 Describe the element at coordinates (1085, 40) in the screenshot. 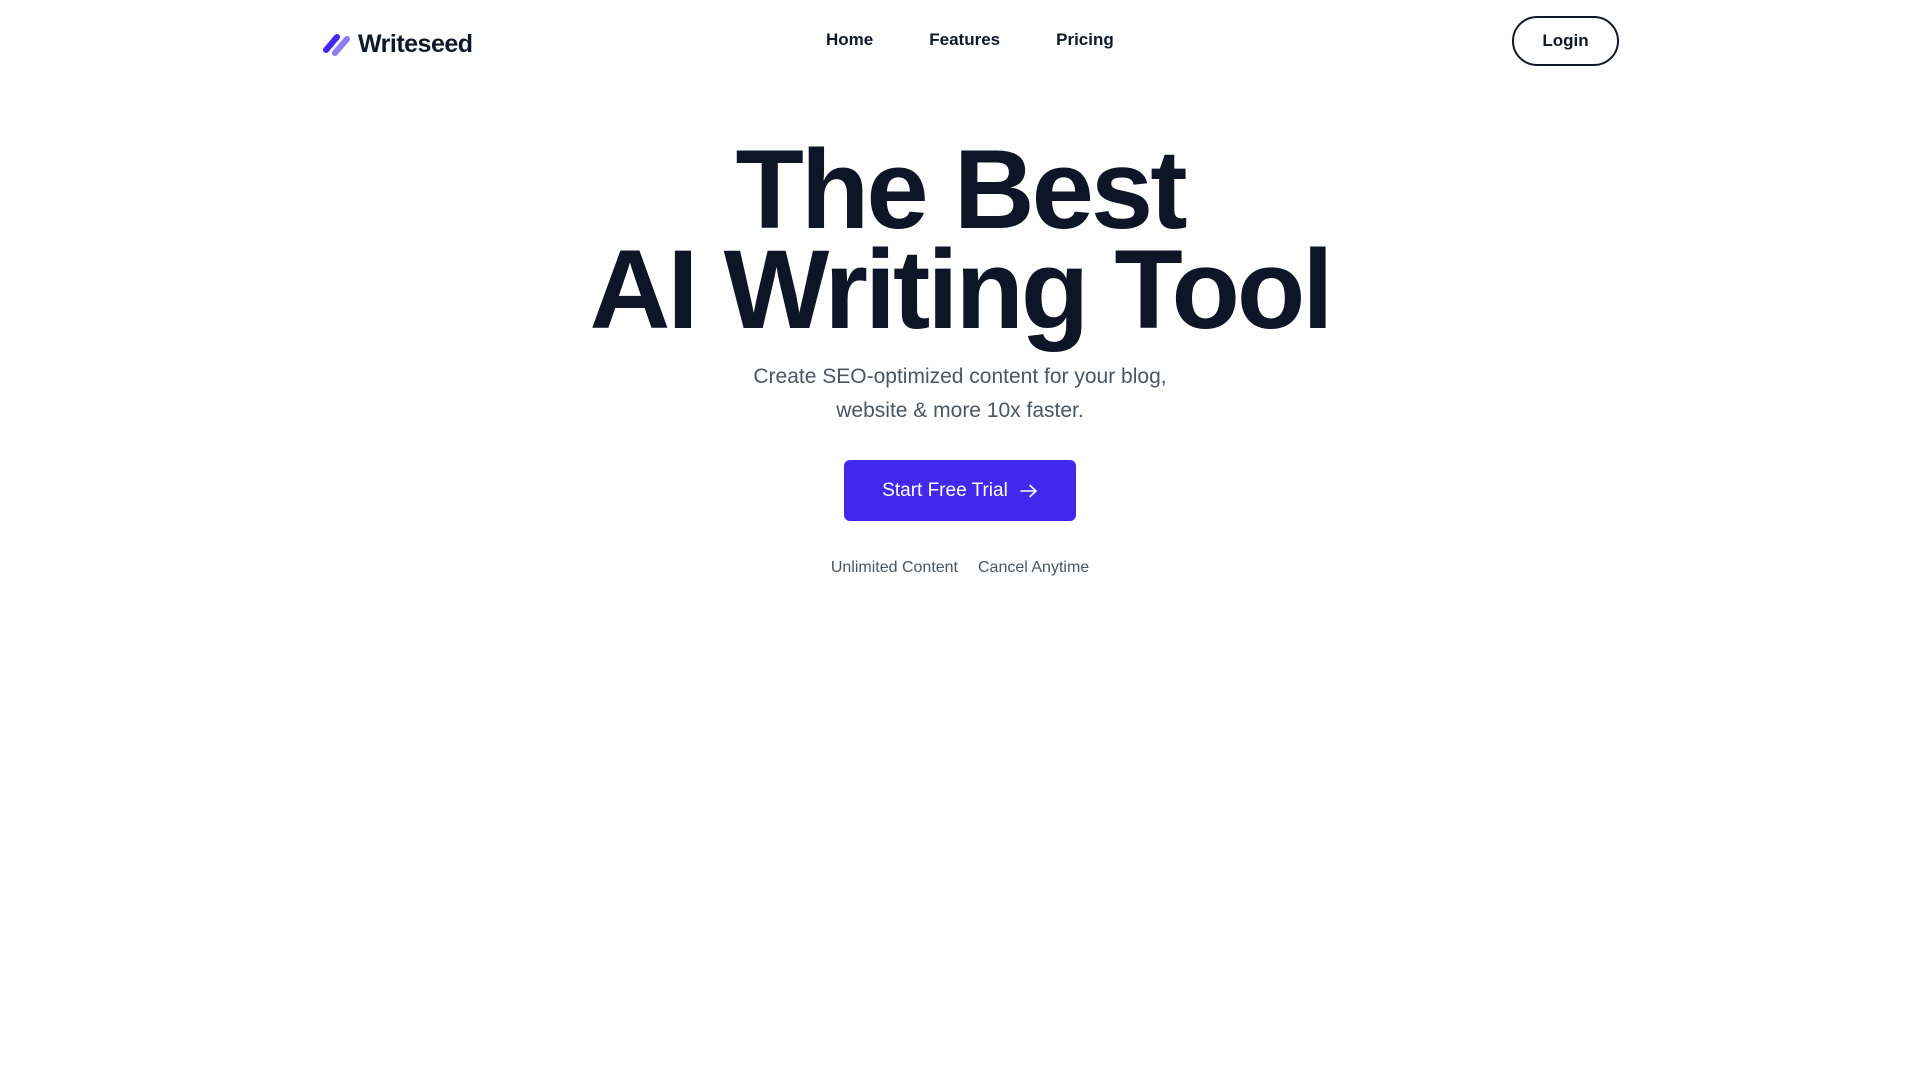

I see `nav-pricing-link: Pricing` at that location.